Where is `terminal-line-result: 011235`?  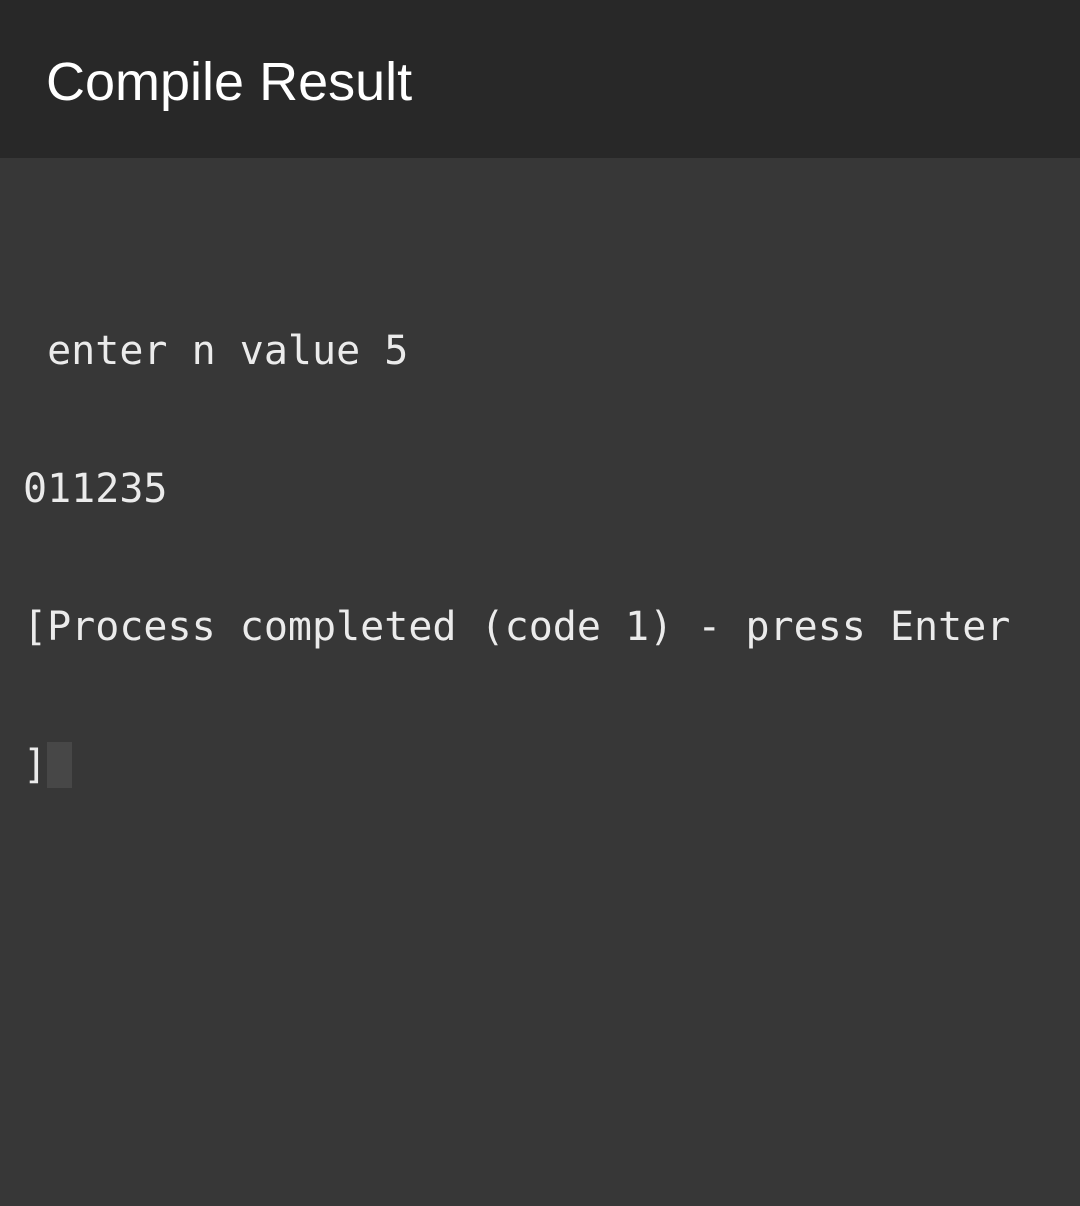 terminal-line-result: 011235 is located at coordinates (95, 489).